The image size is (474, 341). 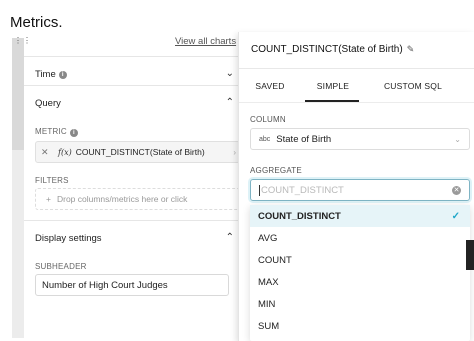 I want to click on tab-simple: SIMPLE, so click(x=333, y=90).